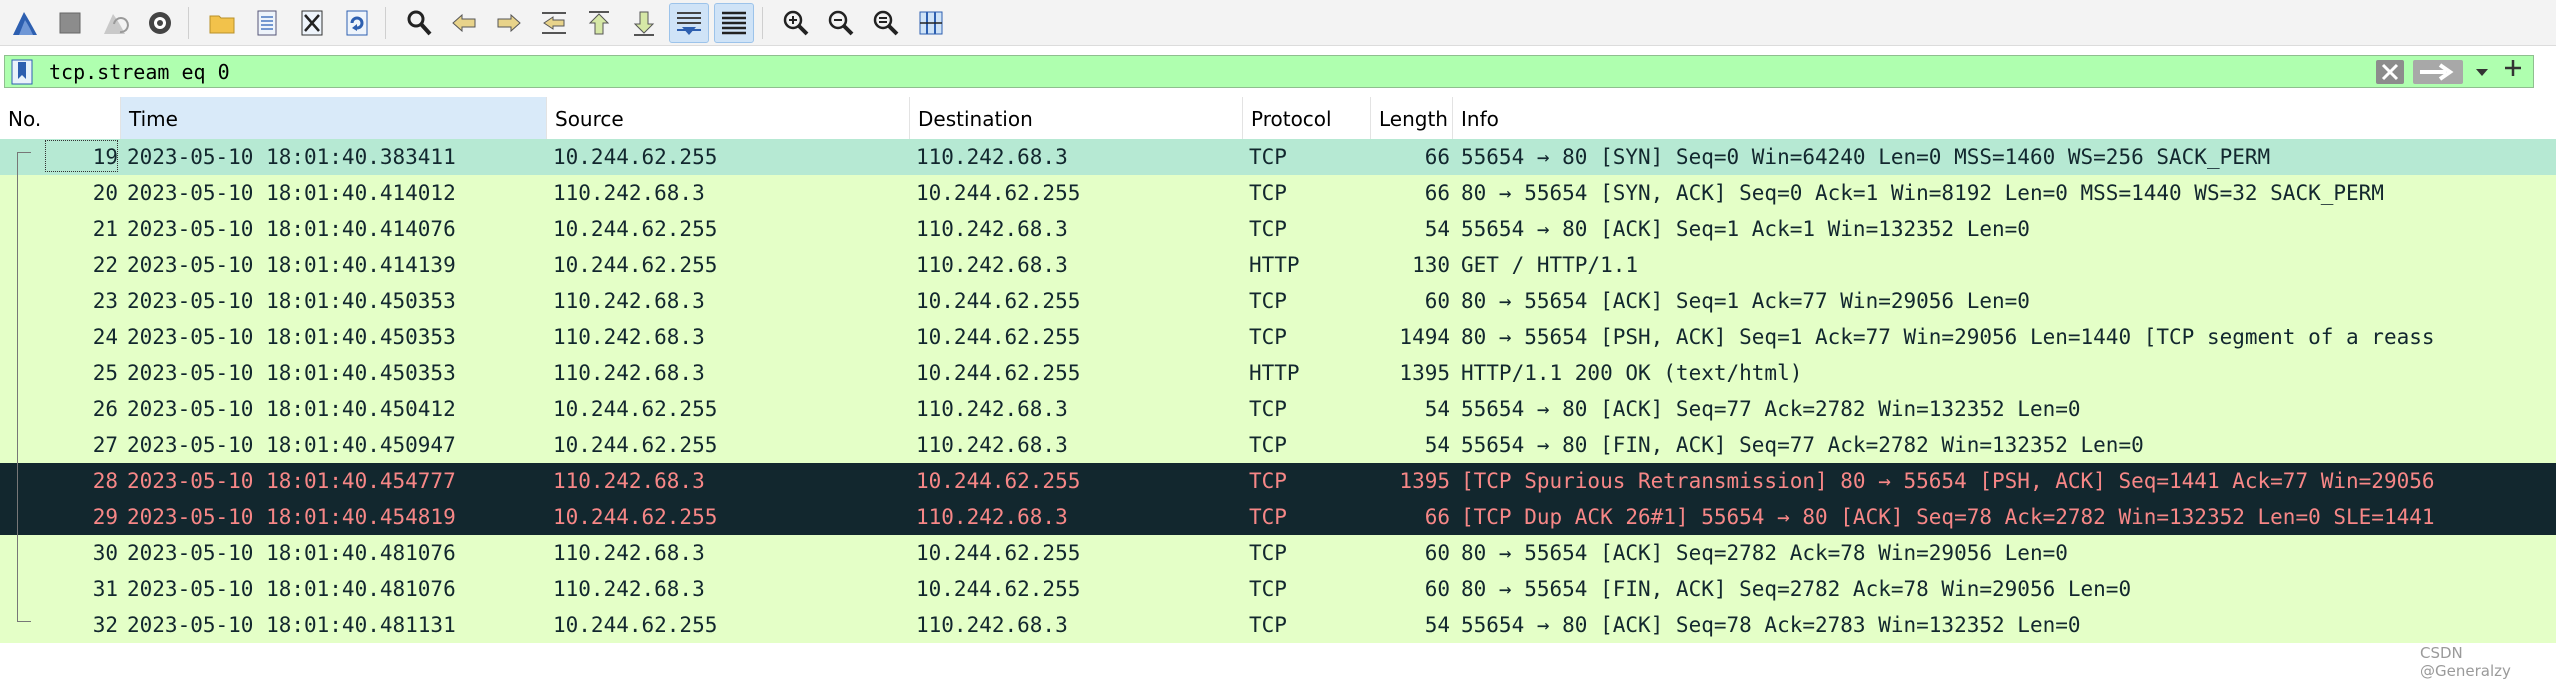 The image size is (2556, 680). I want to click on add-filter-button-icon, so click(2513, 68).